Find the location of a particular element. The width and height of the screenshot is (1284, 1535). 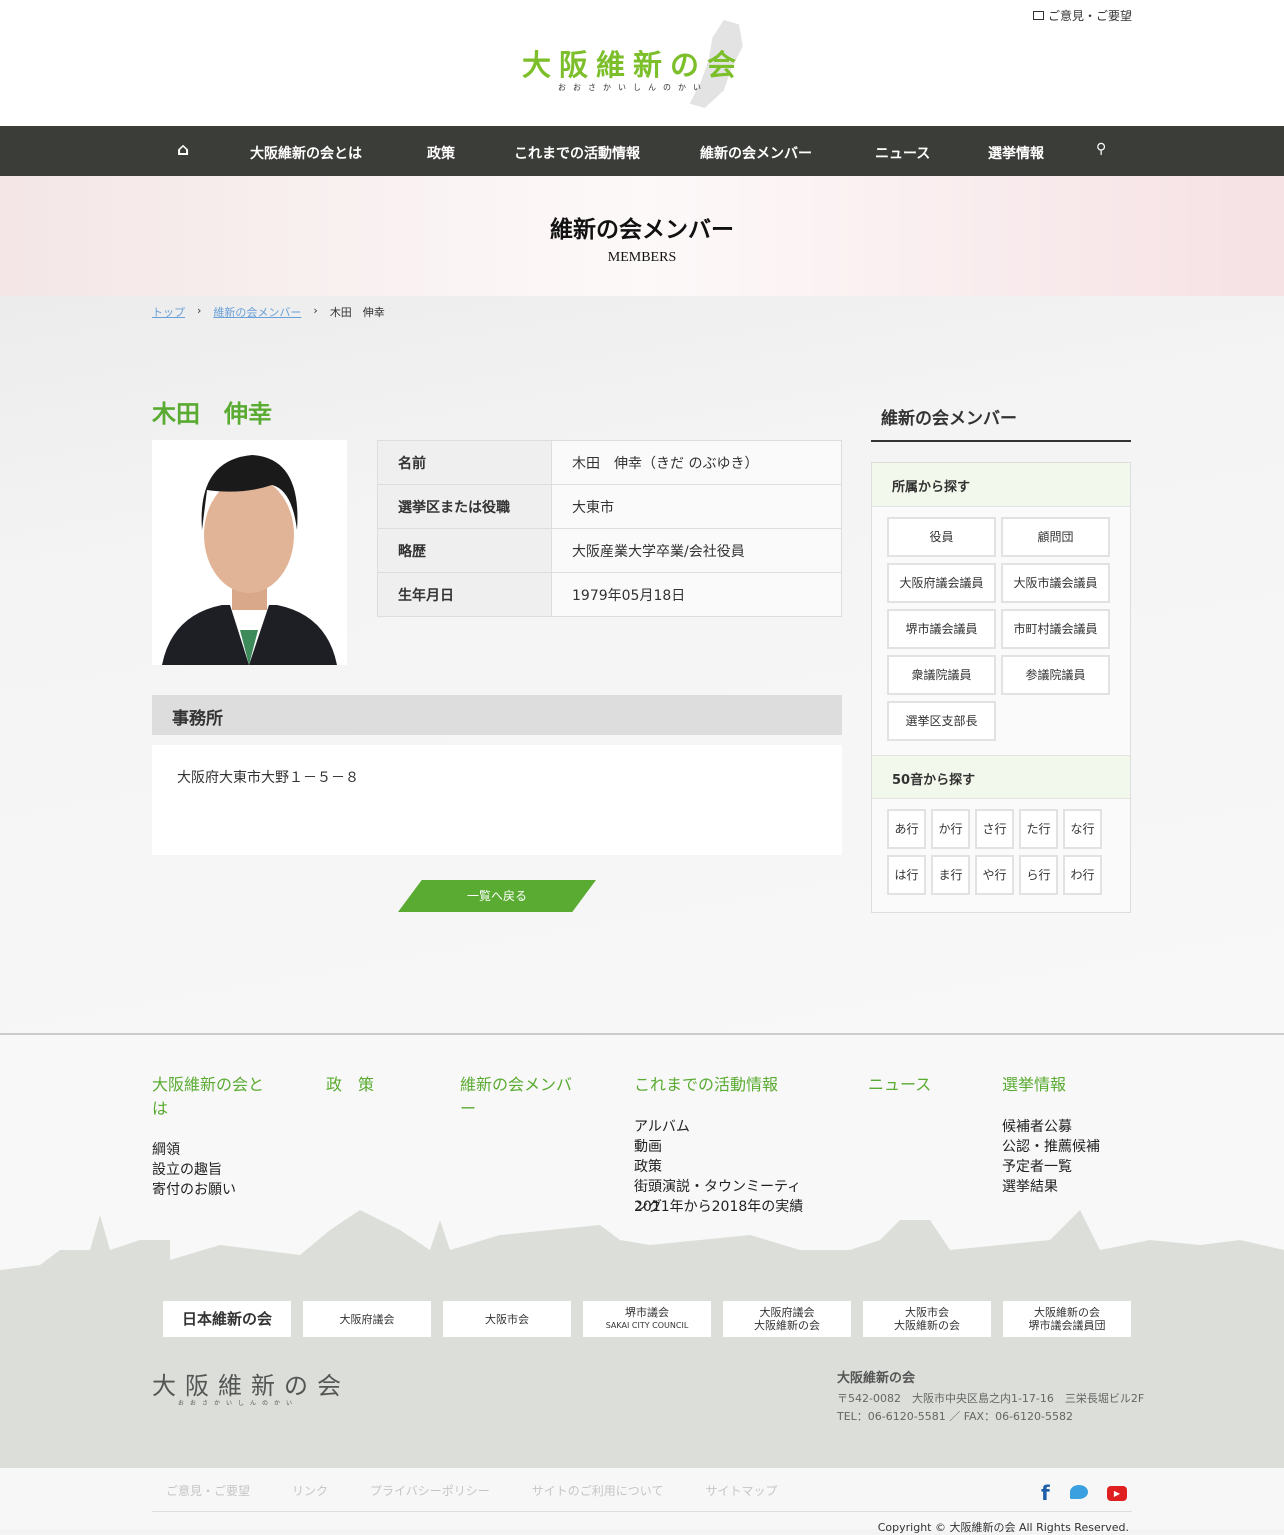

kana-button: ま行 is located at coordinates (950, 875).